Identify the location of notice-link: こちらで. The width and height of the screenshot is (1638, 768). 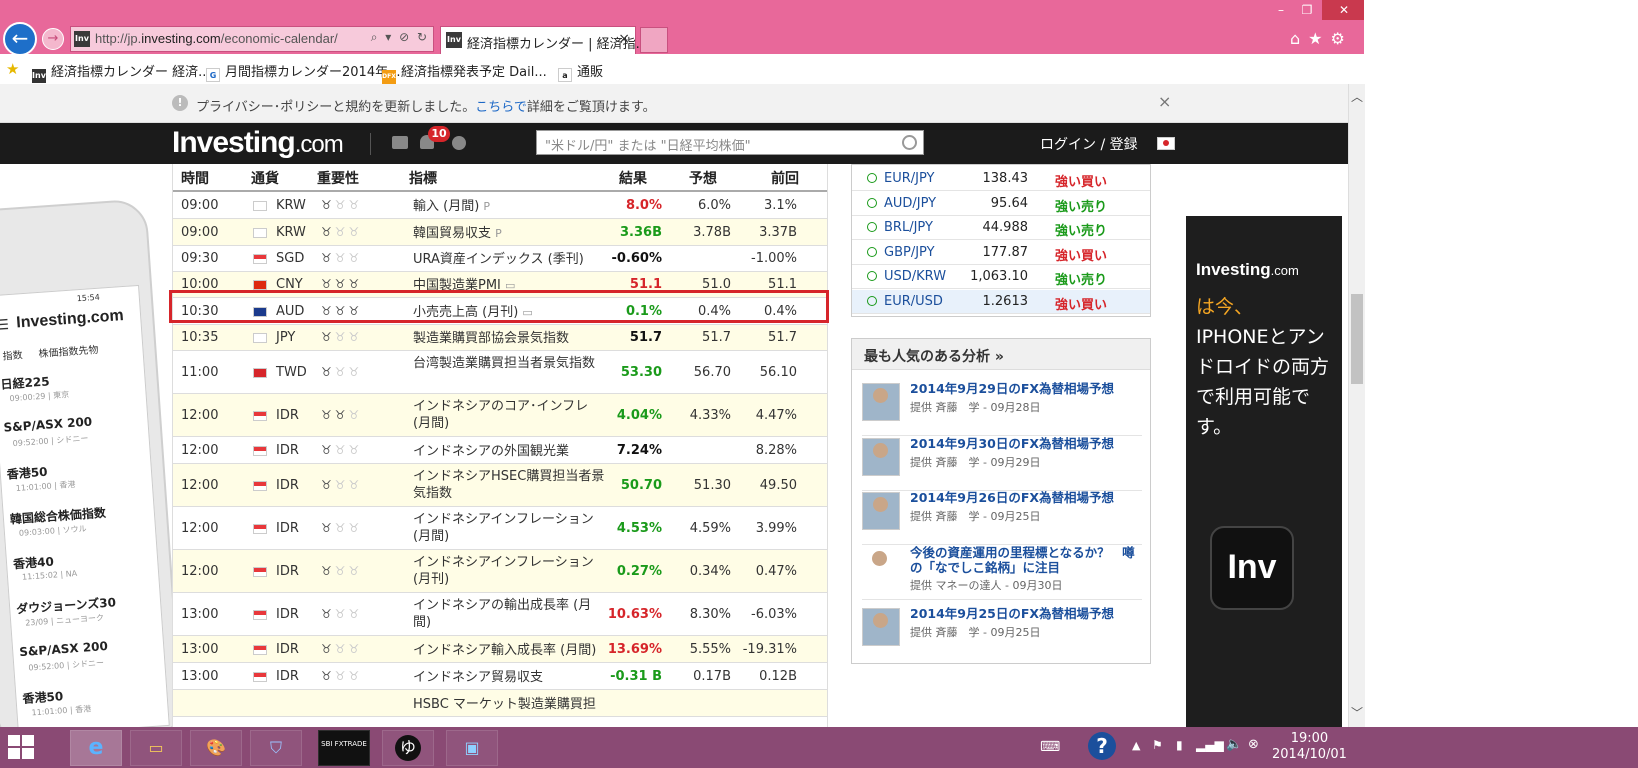
(501, 107).